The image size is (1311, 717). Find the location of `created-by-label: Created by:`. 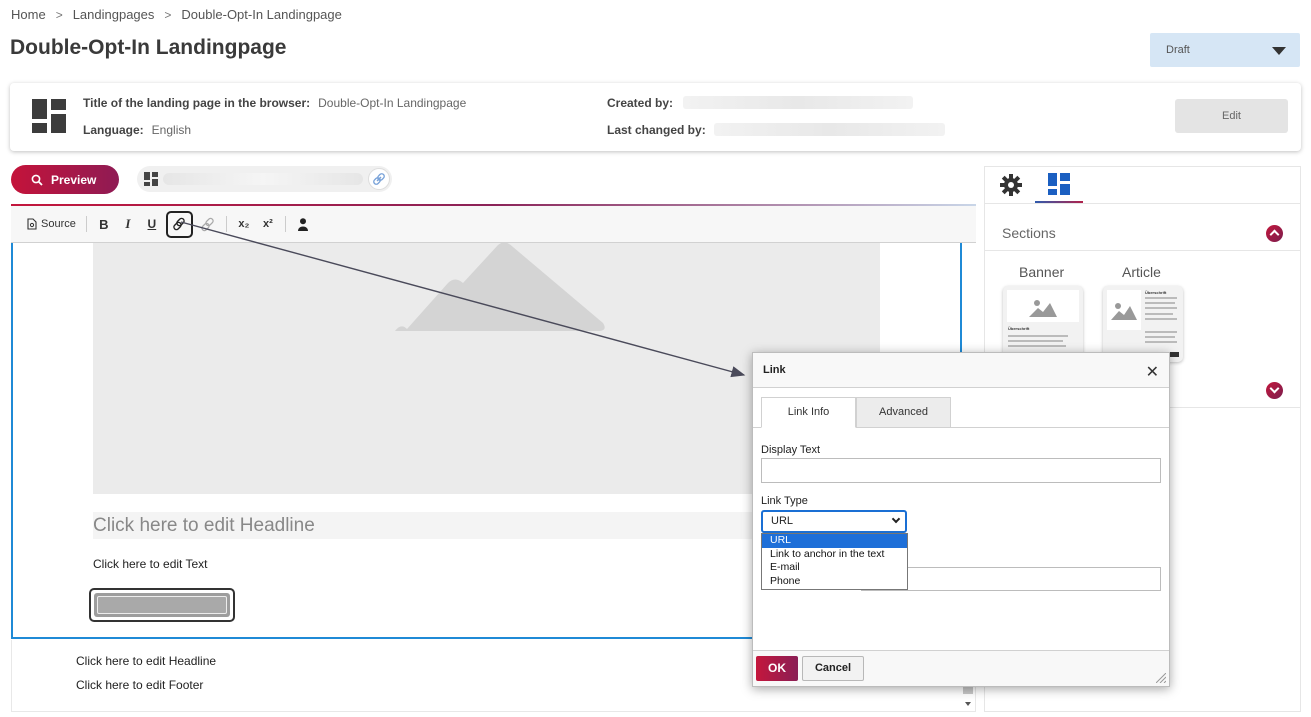

created-by-label: Created by: is located at coordinates (640, 103).